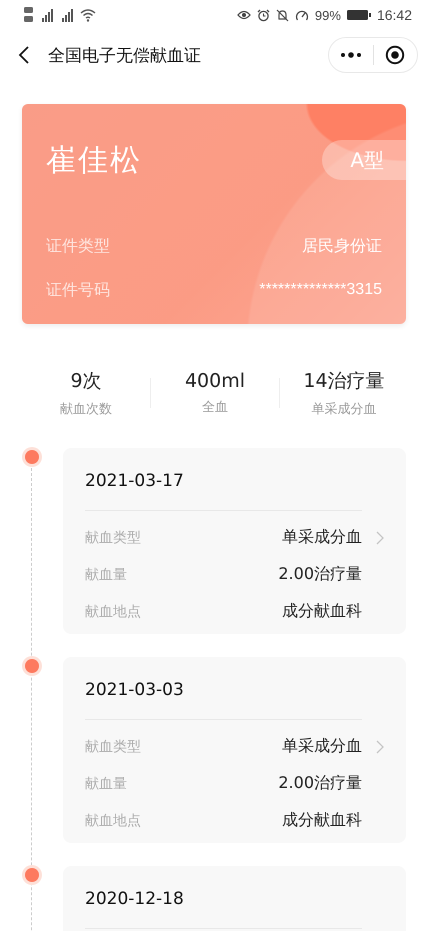  I want to click on clock-time: 16:42, so click(394, 15).